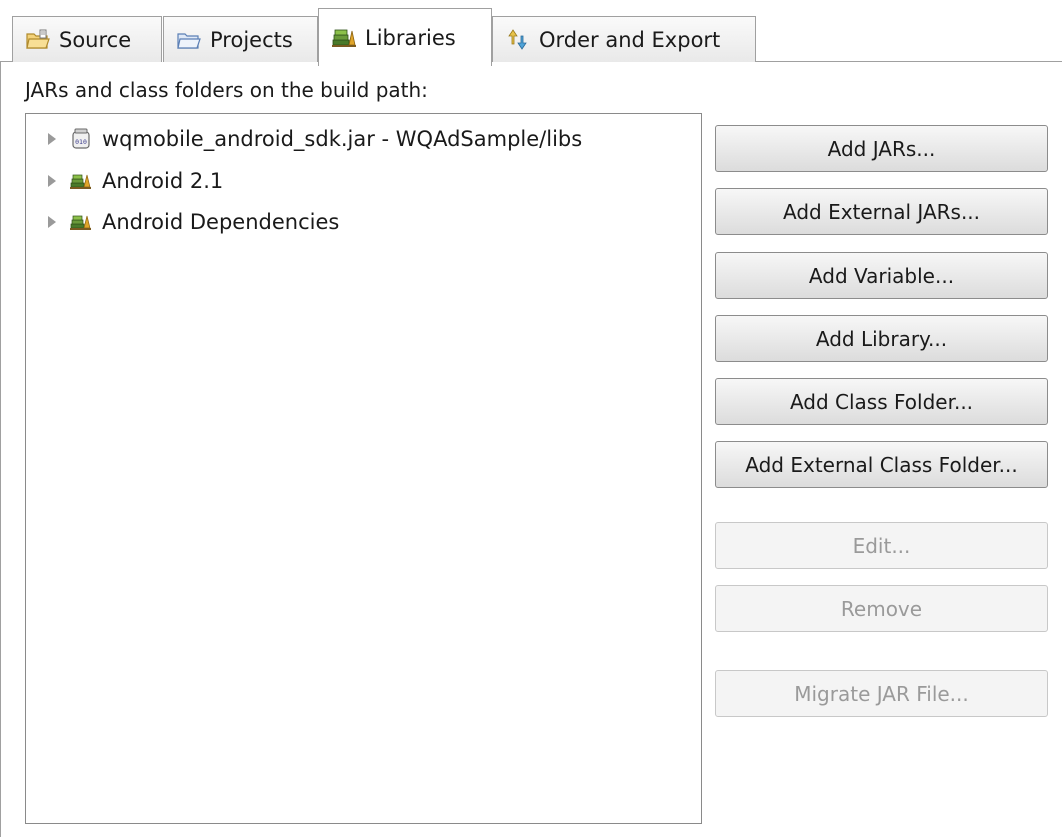 This screenshot has width=1062, height=837. I want to click on tab-projects: Projects, so click(240, 39).